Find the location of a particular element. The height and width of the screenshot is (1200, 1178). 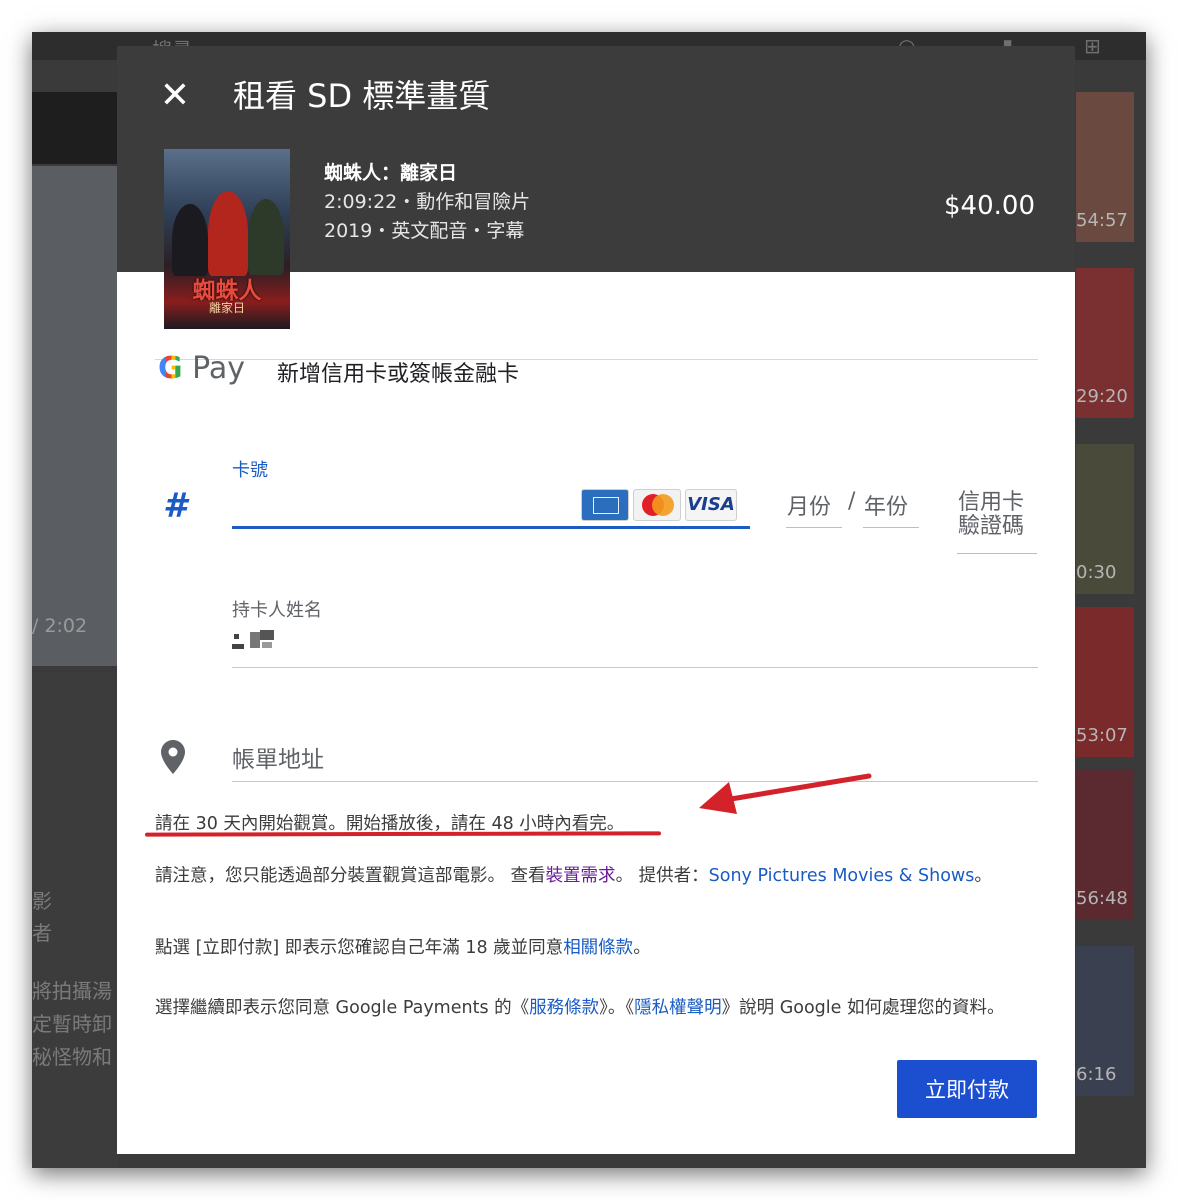

age-notice: 點選 [立即付款] 即表示您確認自己年滿 18 歲並同意相關條款。 is located at coordinates (597, 948).